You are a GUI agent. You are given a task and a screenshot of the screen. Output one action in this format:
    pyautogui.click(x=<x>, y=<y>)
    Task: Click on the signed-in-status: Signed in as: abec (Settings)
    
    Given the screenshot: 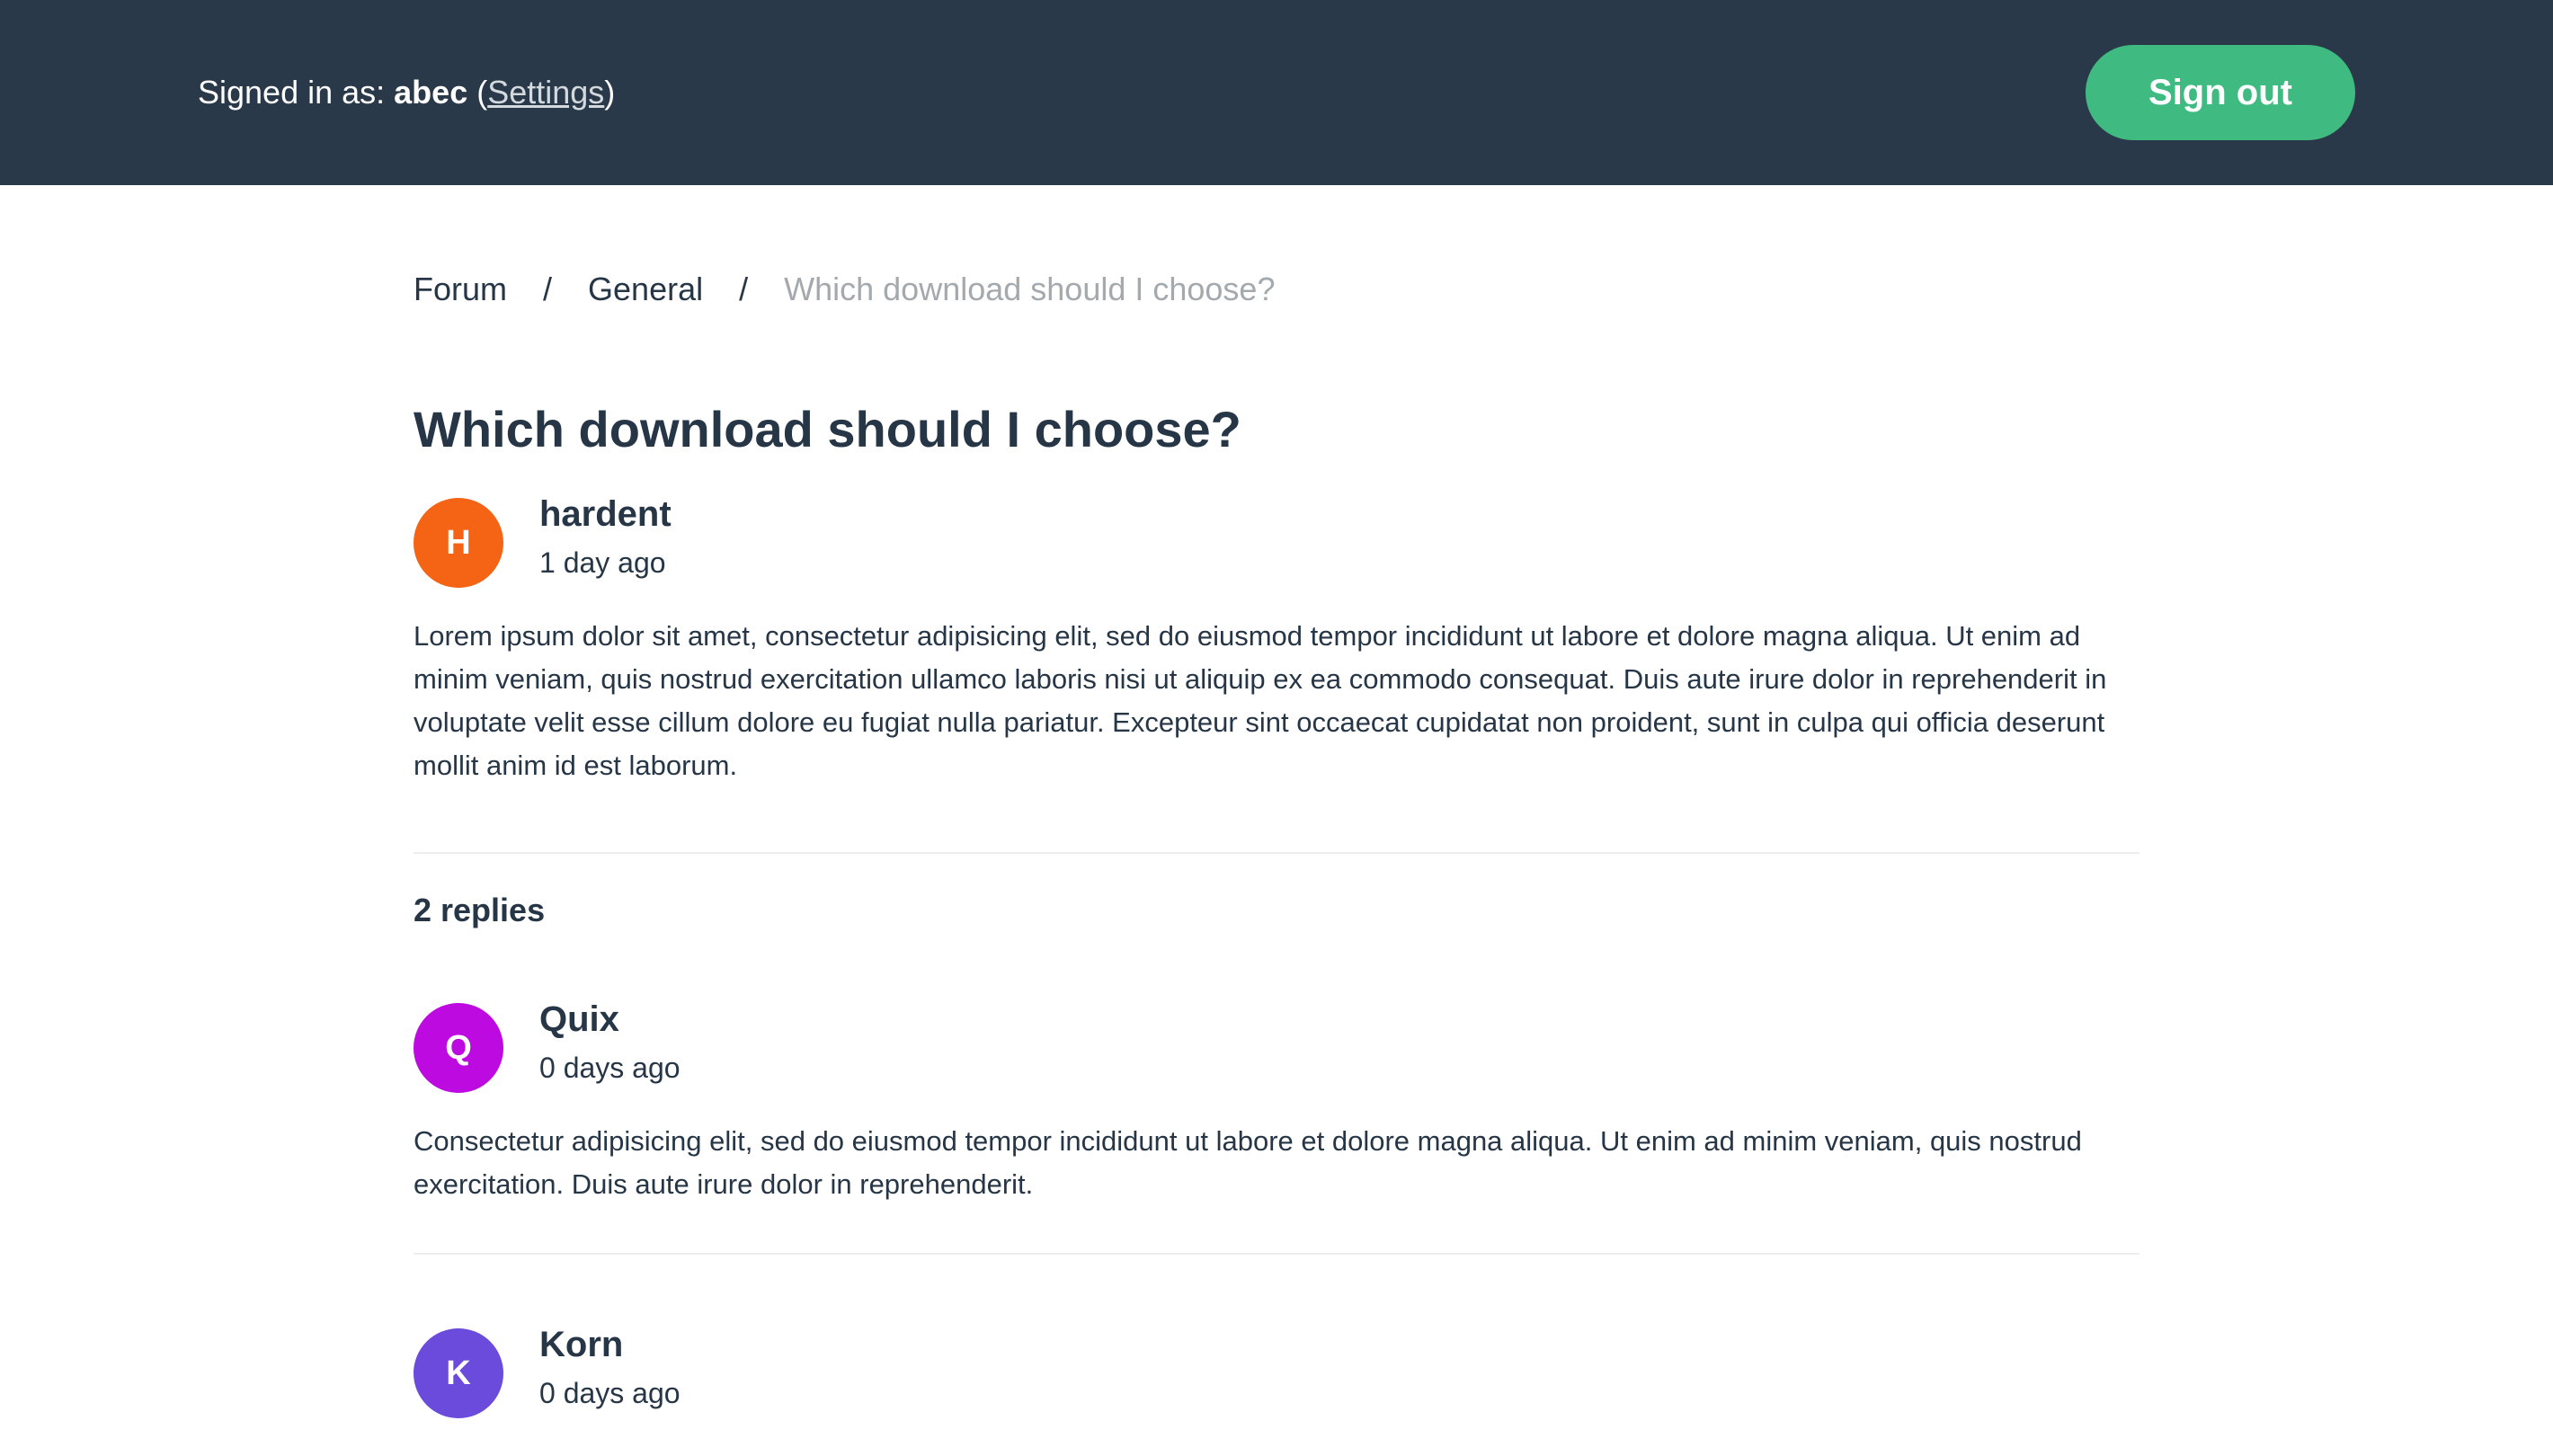 What is the action you would take?
    pyautogui.click(x=406, y=92)
    